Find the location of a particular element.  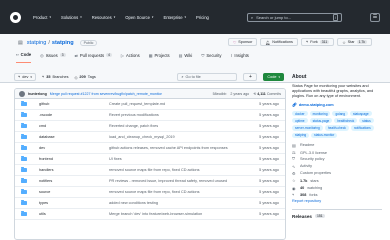

sidebar-item-watching: ◉ 40 watching is located at coordinates (337, 188).